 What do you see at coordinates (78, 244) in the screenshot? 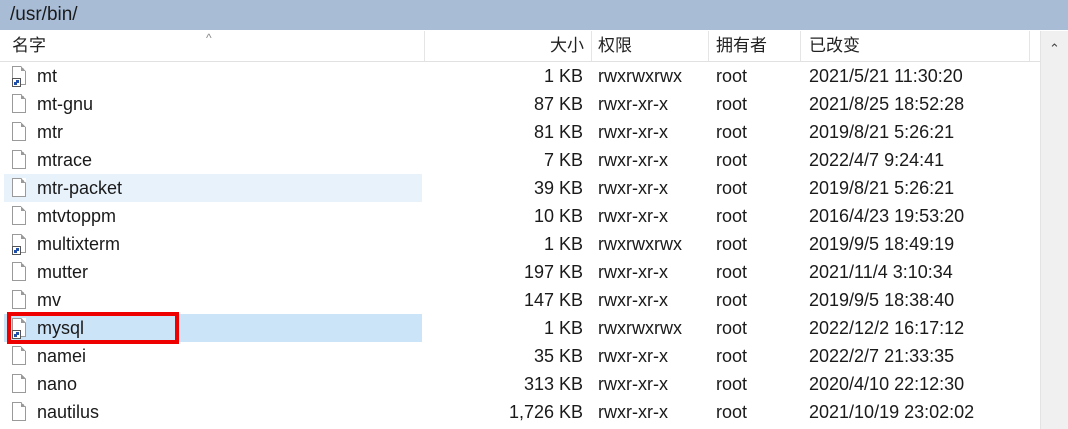
I see `file-name: multixterm` at bounding box center [78, 244].